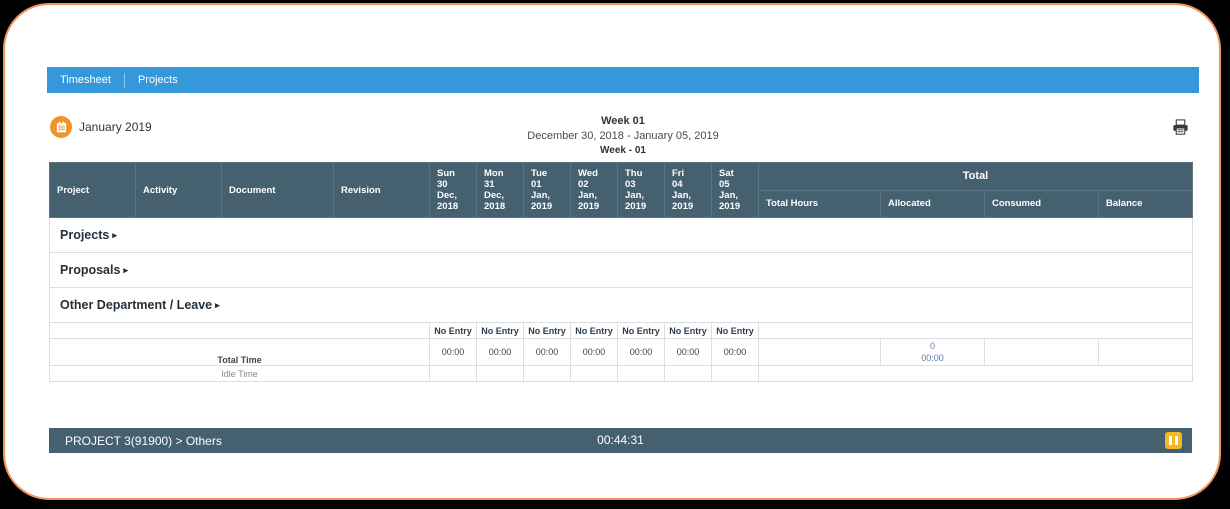 The height and width of the screenshot is (509, 1230). I want to click on total-time-wed: 00:00, so click(594, 352).